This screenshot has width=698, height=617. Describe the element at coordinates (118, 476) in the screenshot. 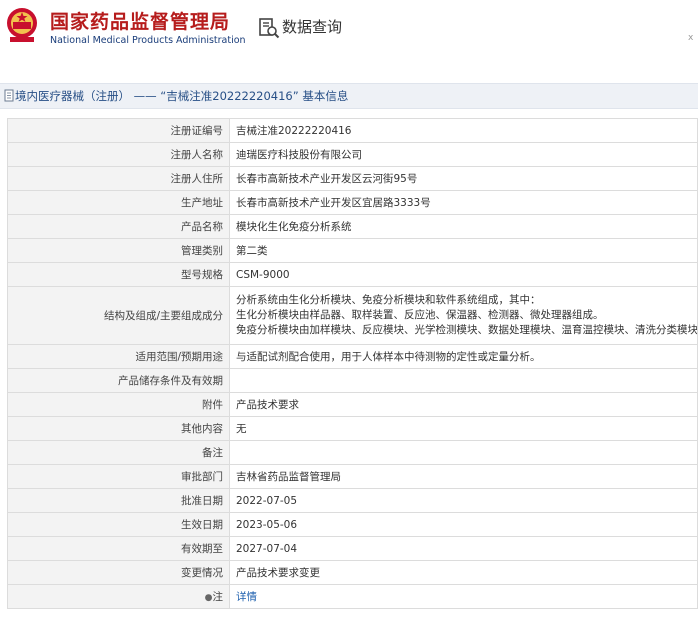

I see `field-label: 审批部门` at that location.